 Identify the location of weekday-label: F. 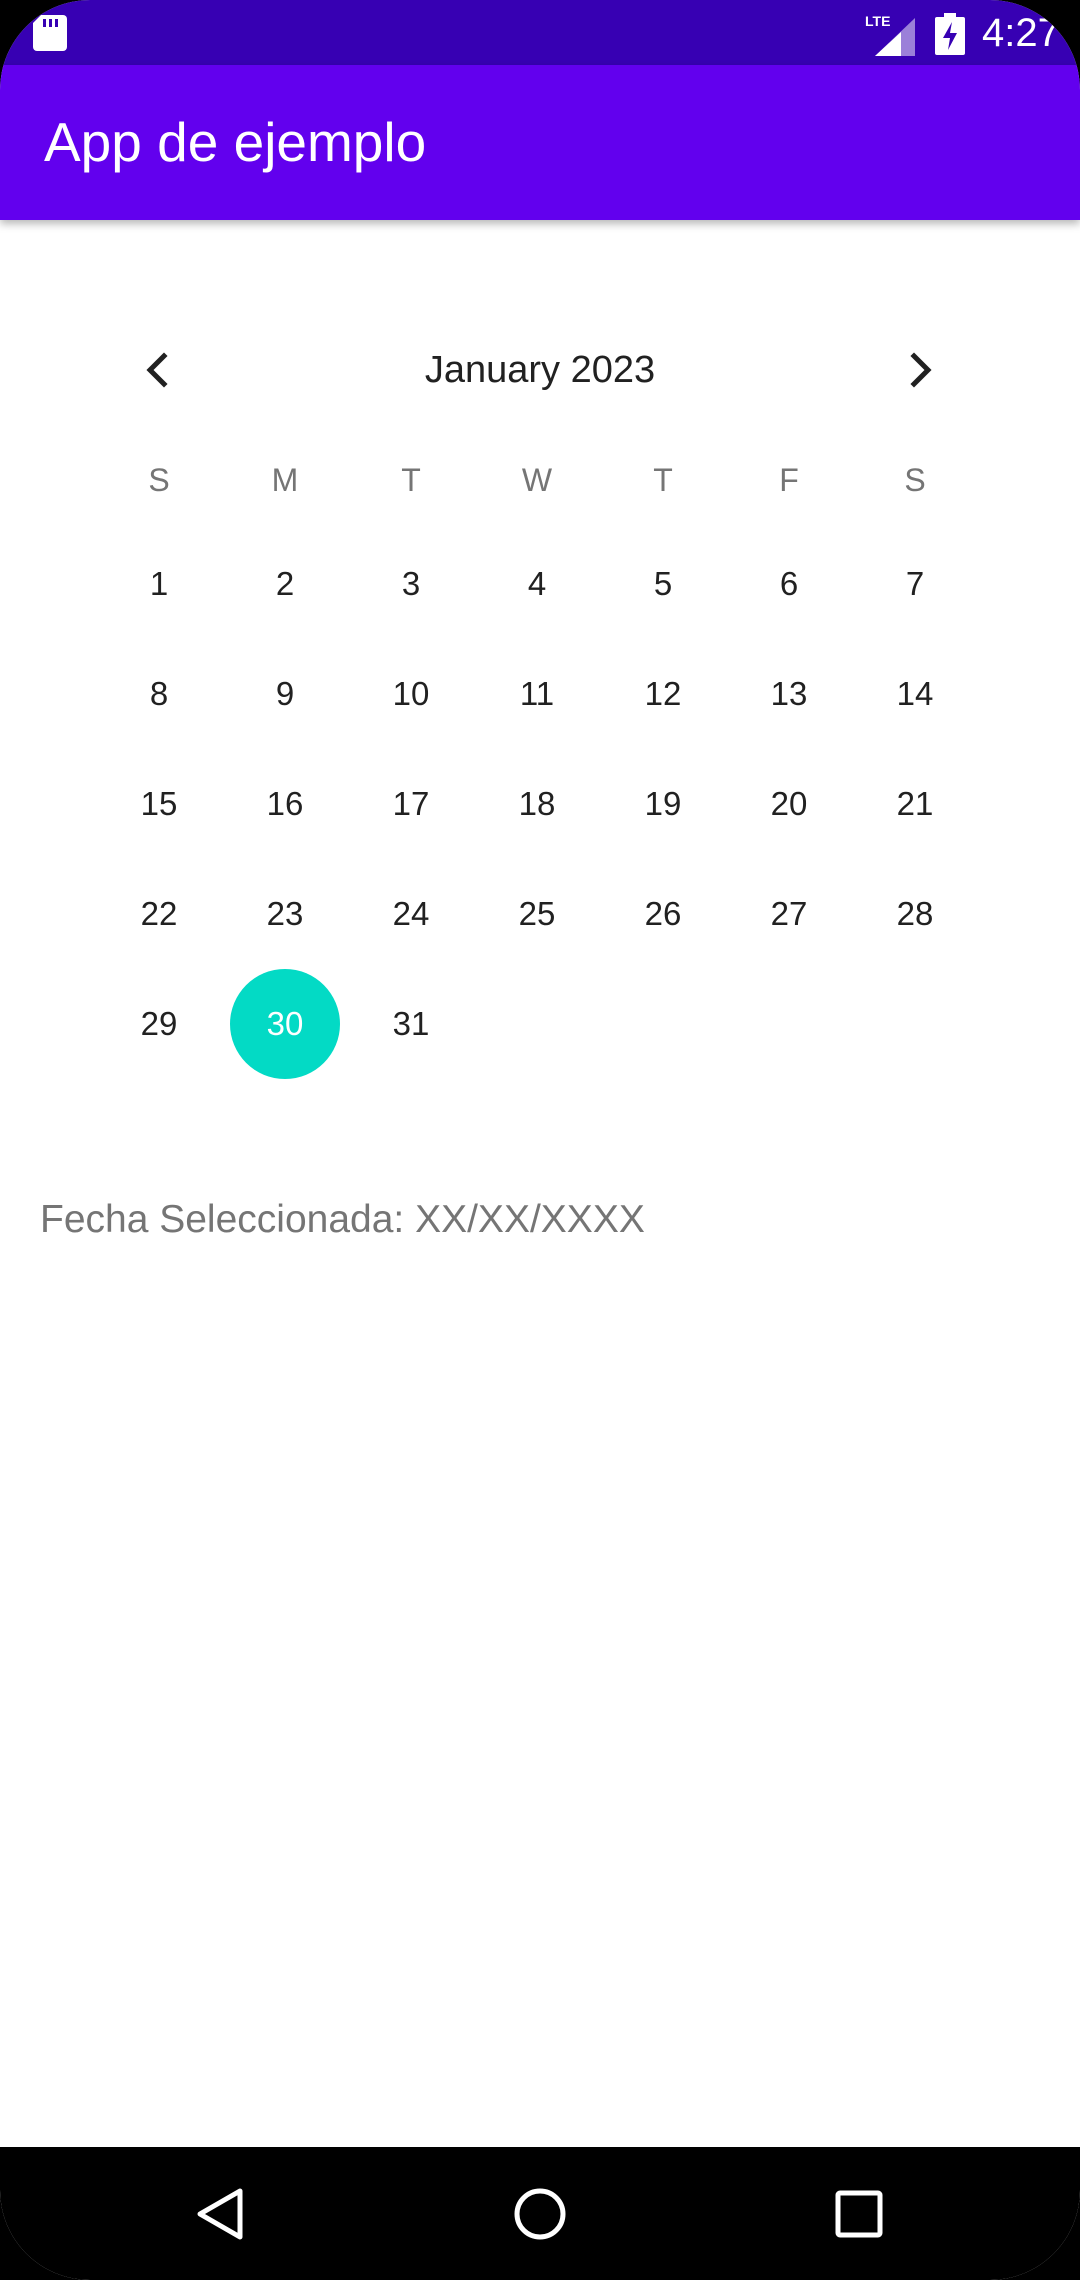
(789, 480).